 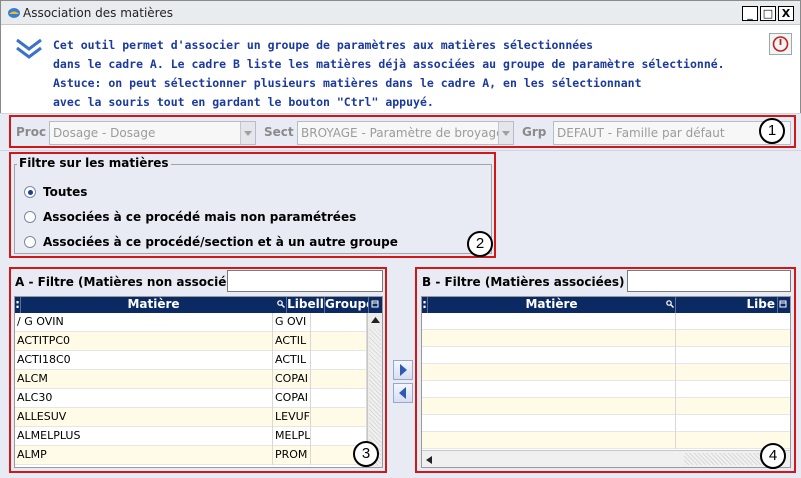 What do you see at coordinates (144, 436) in the screenshot?
I see `cell-matiere: ALMELPLUS` at bounding box center [144, 436].